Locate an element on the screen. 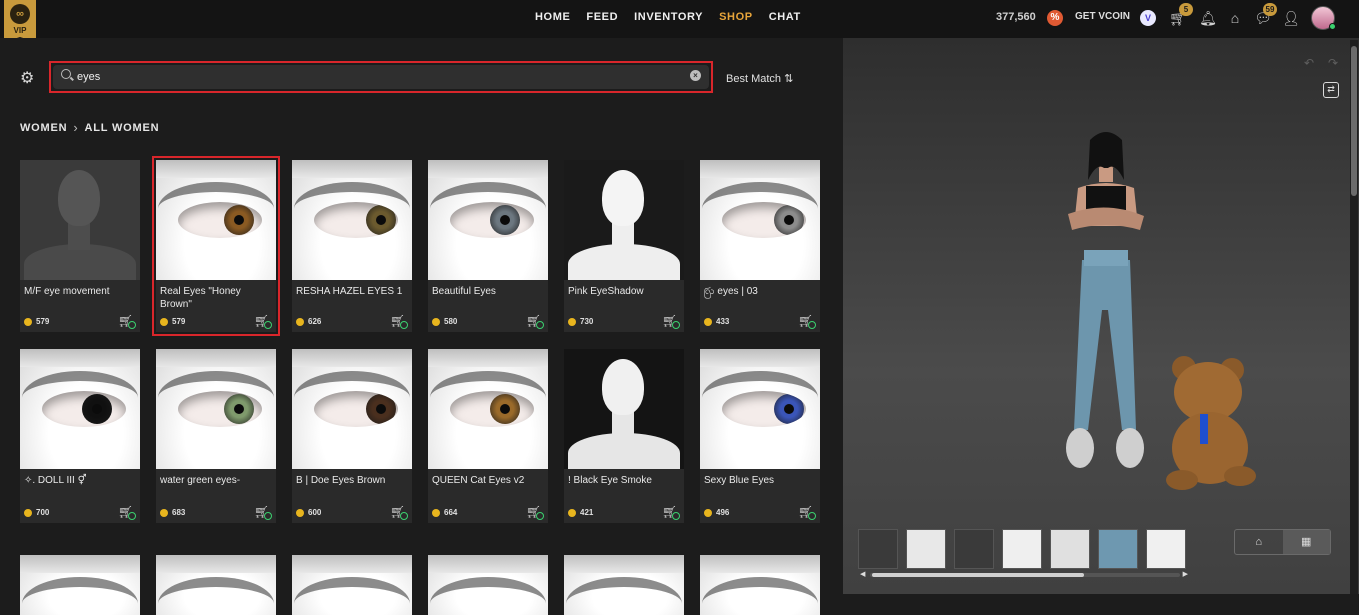 The height and width of the screenshot is (615, 1359). nav-chat: CHAT is located at coordinates (785, 17).